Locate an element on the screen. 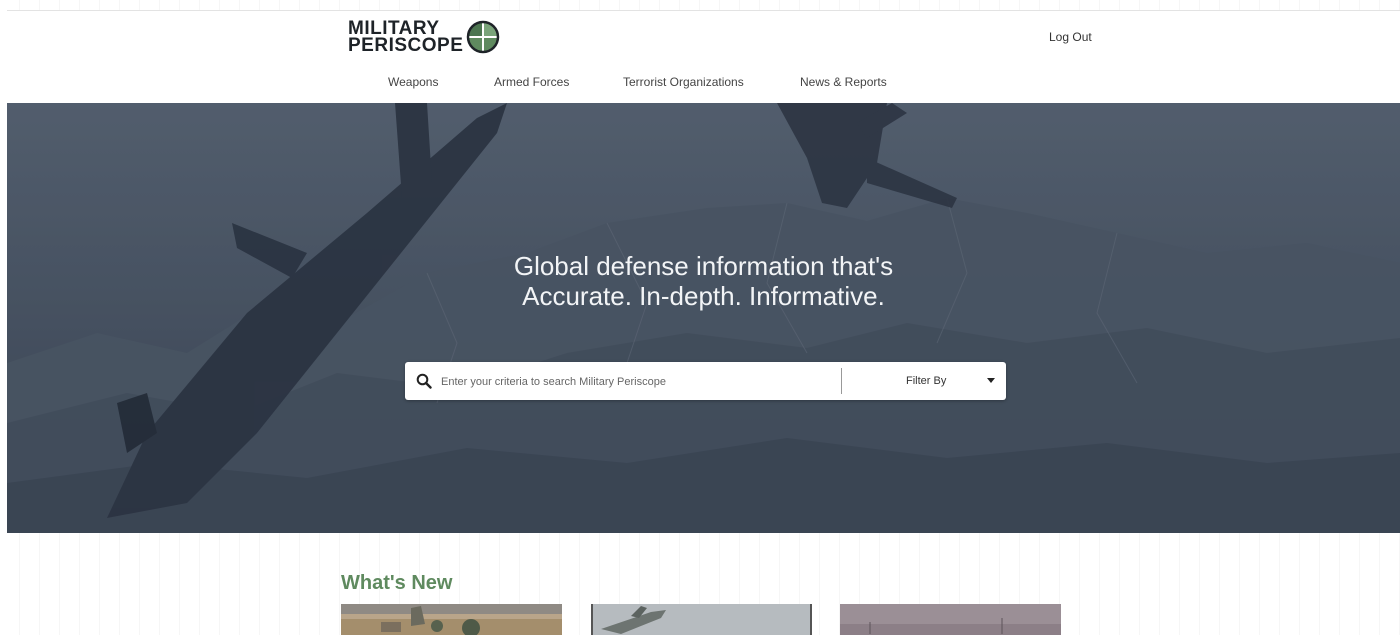 This screenshot has width=1400, height=635. logout-link: Log Out is located at coordinates (1070, 37).